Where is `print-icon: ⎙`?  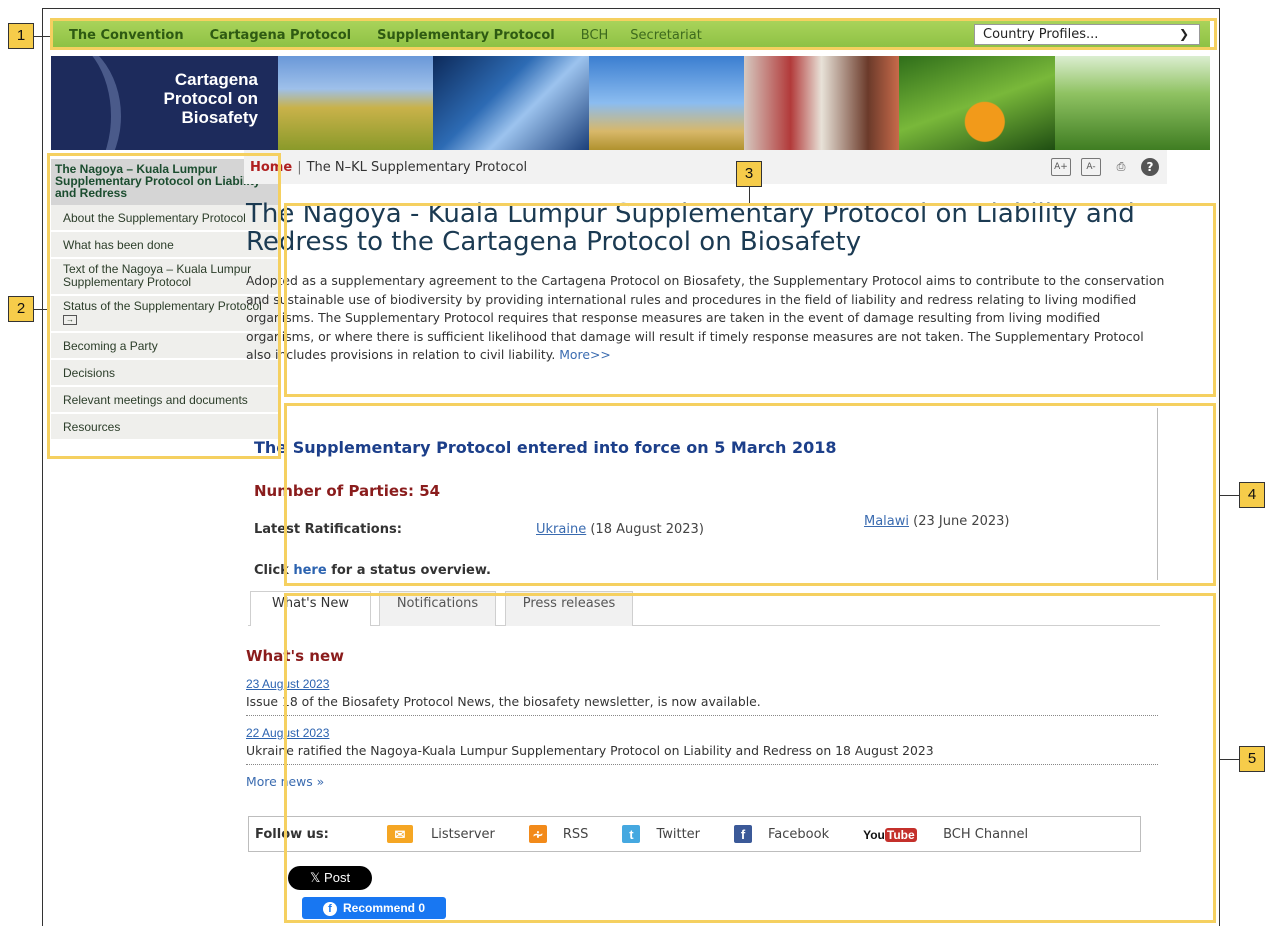
print-icon: ⎙ is located at coordinates (1121, 167).